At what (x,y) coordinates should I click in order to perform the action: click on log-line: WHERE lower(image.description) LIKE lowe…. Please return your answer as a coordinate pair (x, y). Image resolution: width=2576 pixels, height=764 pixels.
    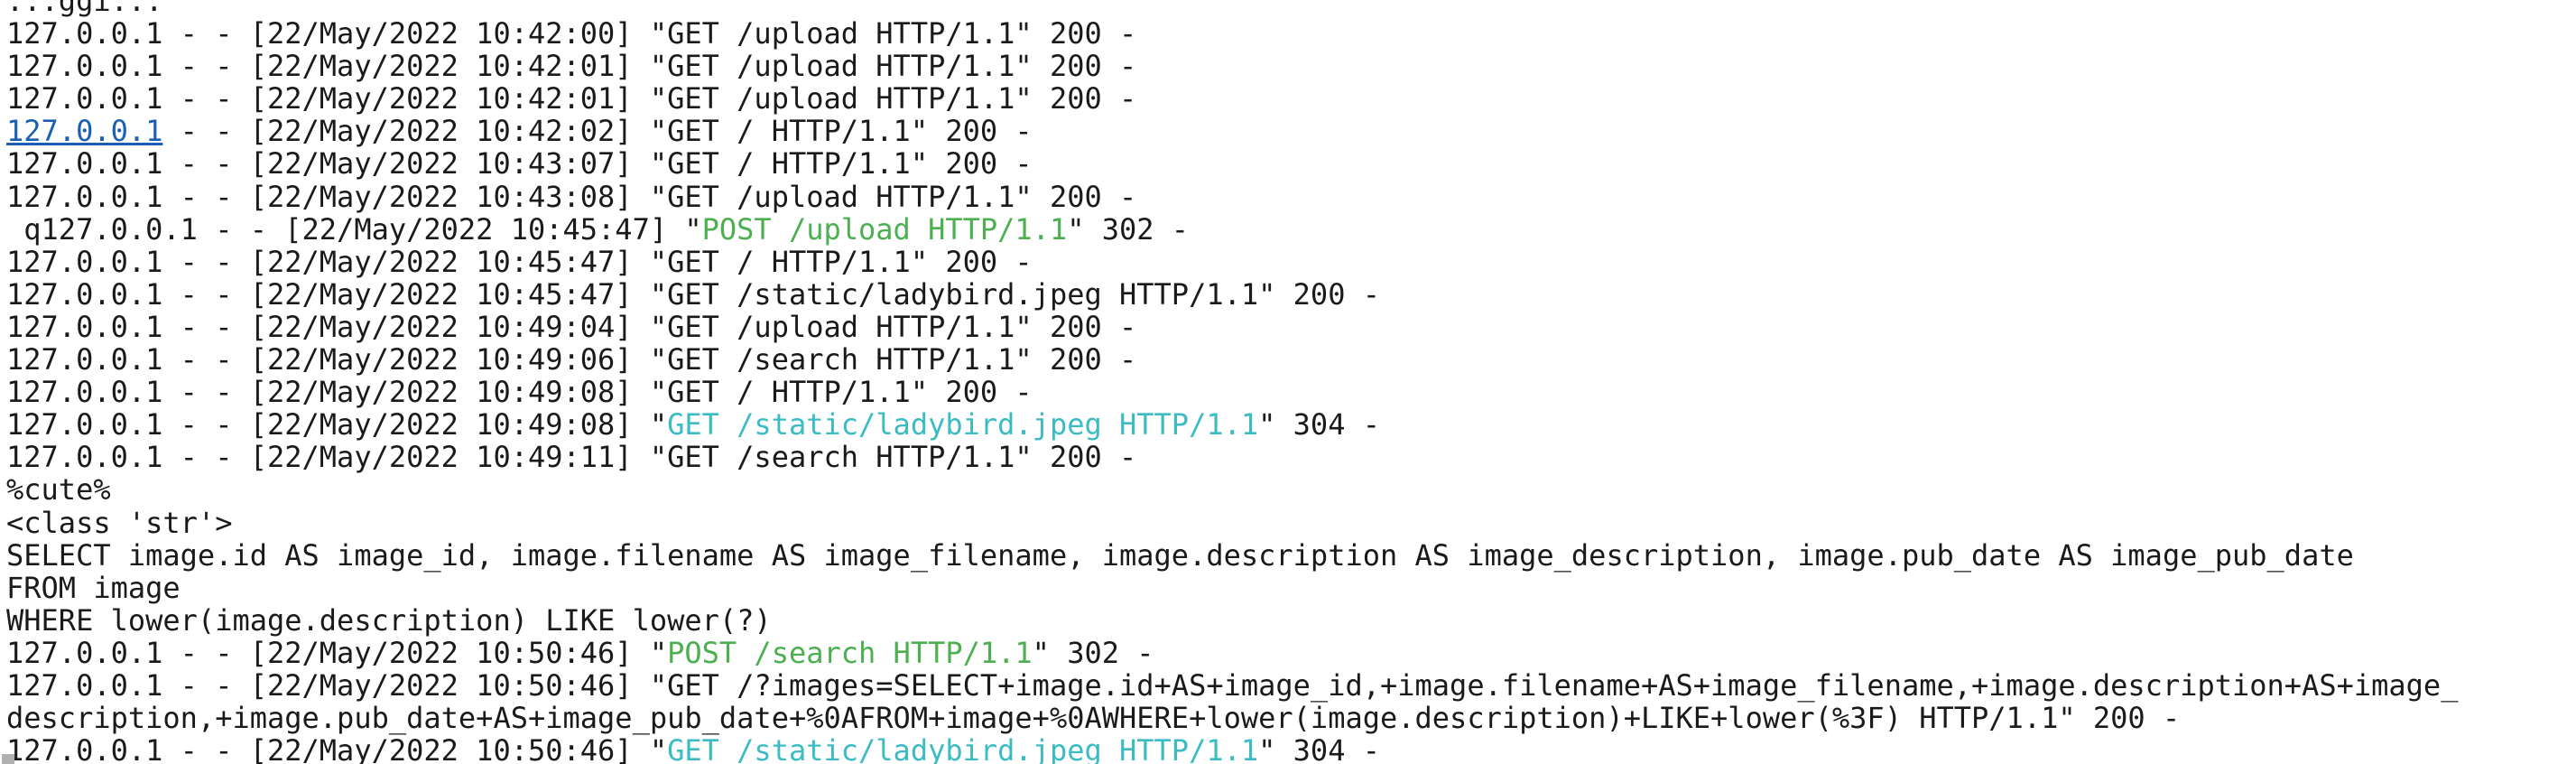
    Looking at the image, I should click on (1232, 620).